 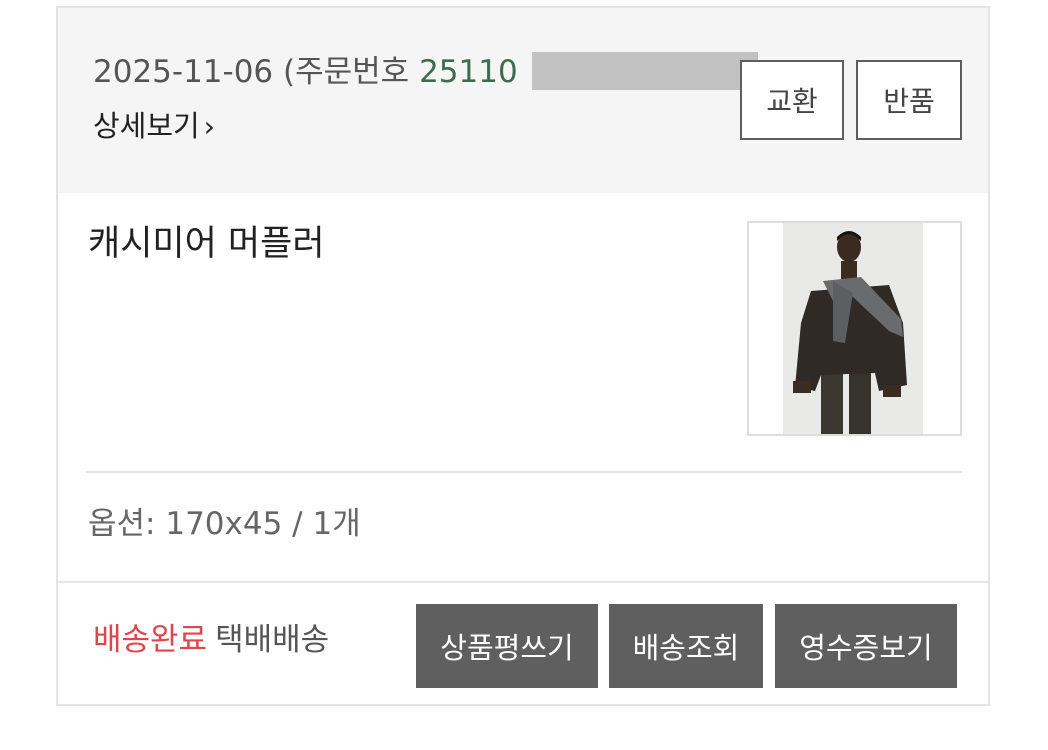 I want to click on shipping-method-label: 택배배송, so click(x=272, y=640).